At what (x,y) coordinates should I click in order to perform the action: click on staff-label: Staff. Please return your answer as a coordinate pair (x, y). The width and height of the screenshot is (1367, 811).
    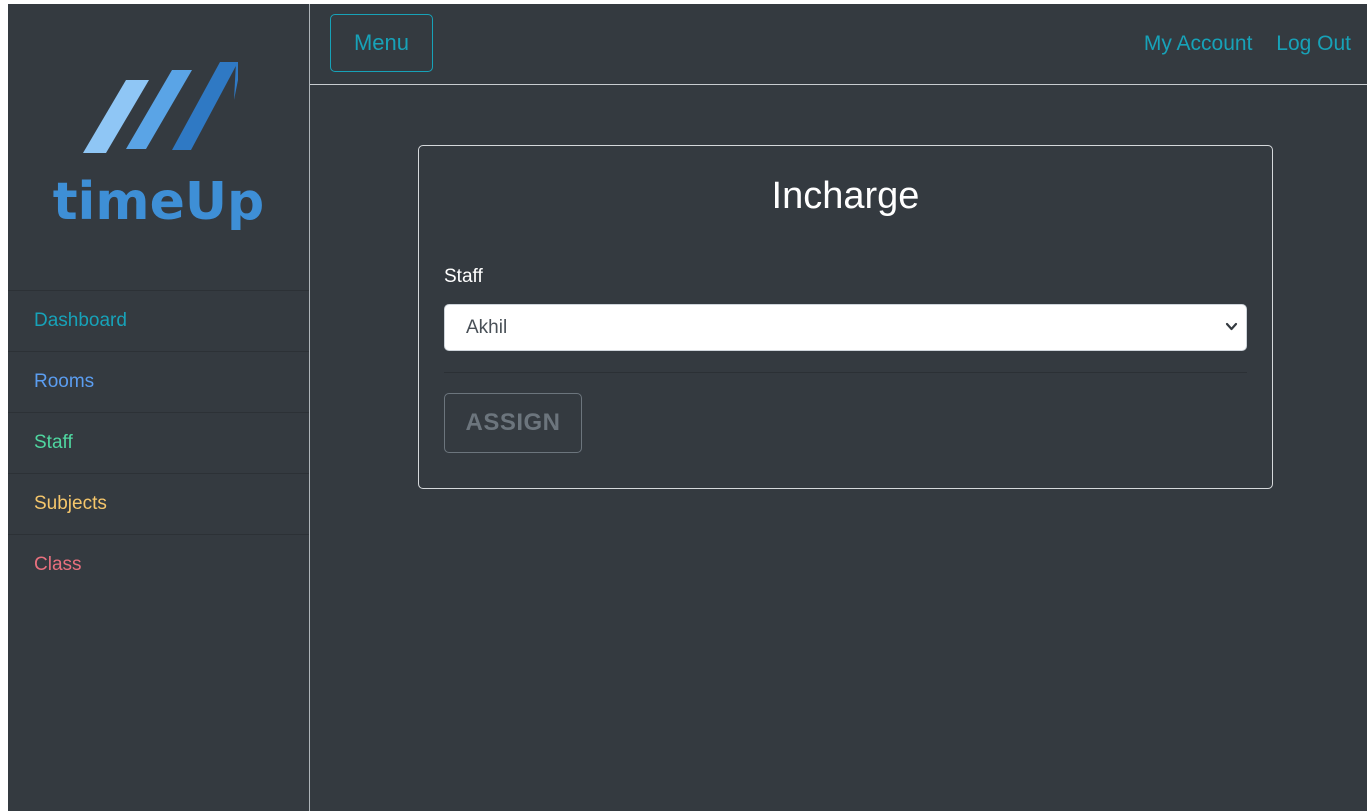
    Looking at the image, I should click on (463, 276).